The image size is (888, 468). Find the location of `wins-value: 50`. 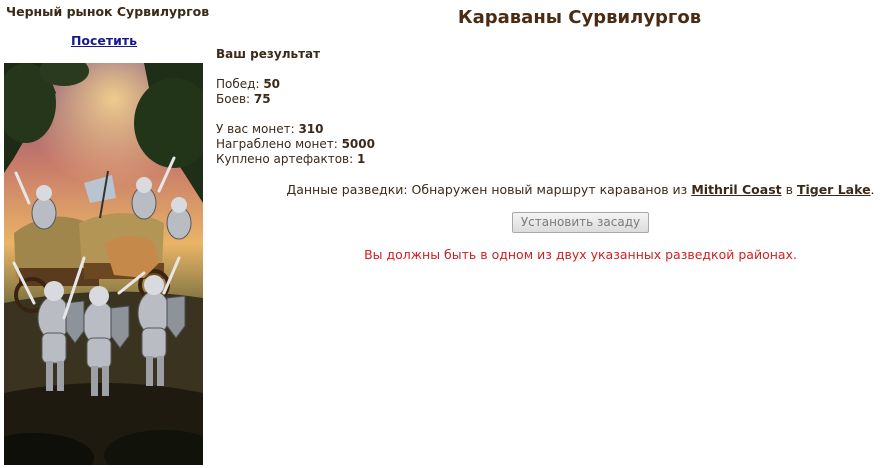

wins-value: 50 is located at coordinates (272, 84).